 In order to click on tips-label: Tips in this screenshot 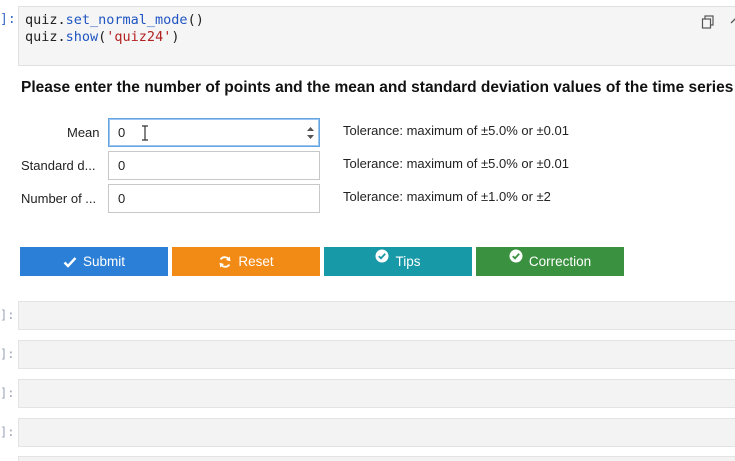, I will do `click(408, 261)`.